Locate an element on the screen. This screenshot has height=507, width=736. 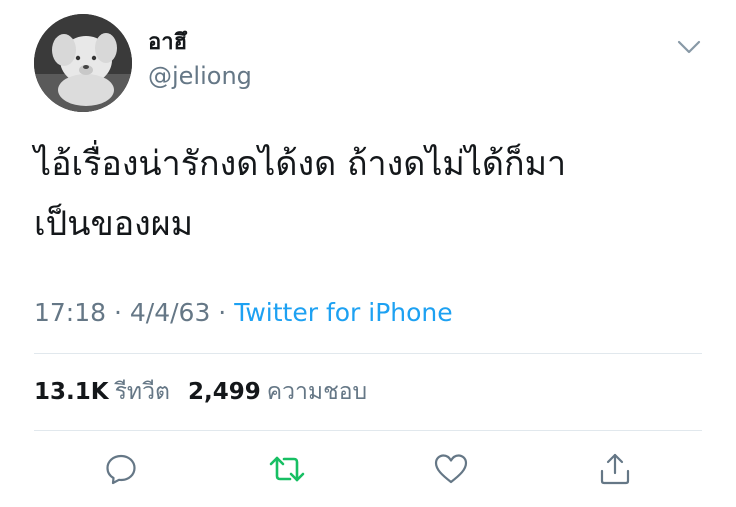
reply-icon is located at coordinates (121, 471).